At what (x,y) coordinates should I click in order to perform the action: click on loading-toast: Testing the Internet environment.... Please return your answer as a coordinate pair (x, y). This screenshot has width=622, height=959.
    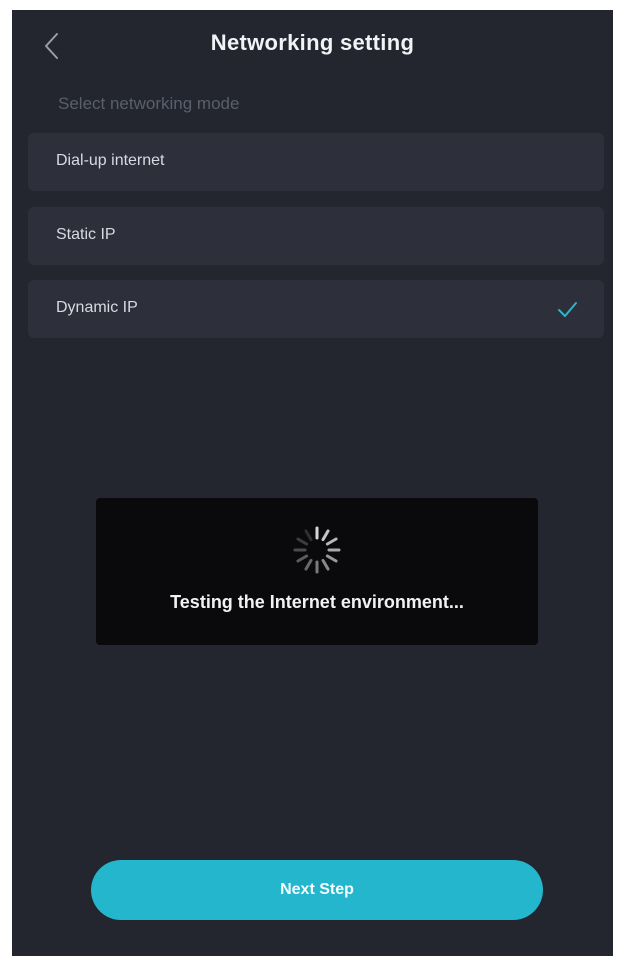
    Looking at the image, I should click on (317, 571).